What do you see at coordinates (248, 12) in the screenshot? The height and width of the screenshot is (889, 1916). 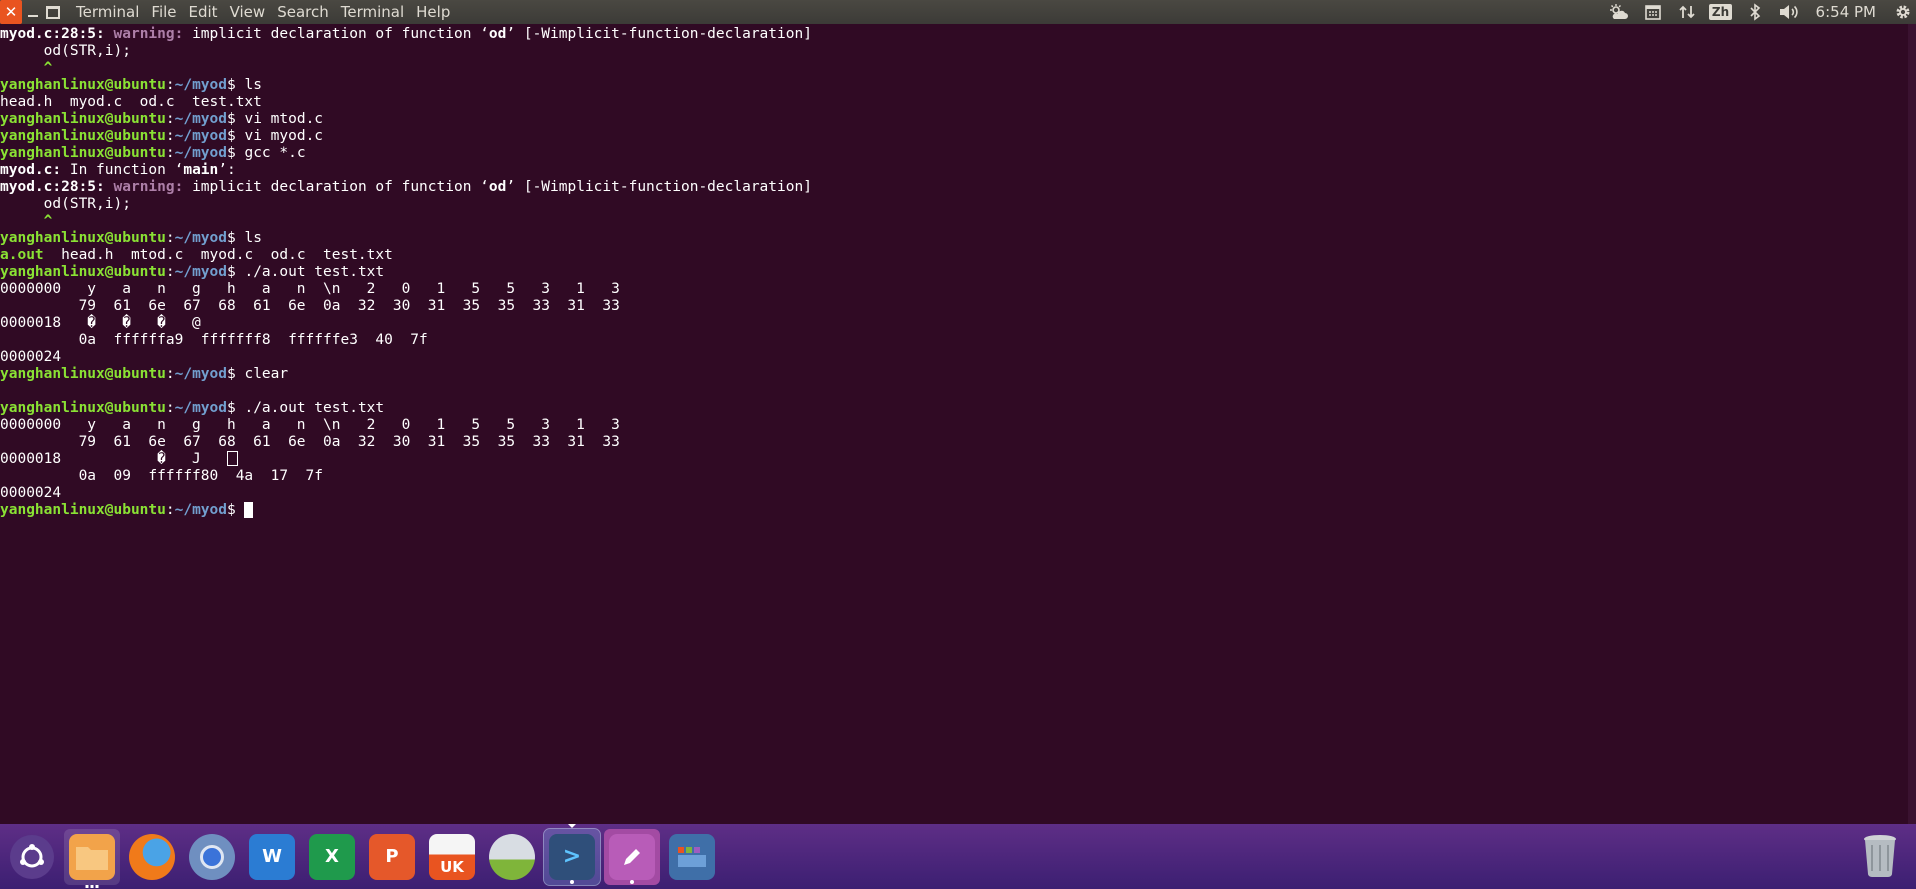 I see `menu-view: View` at bounding box center [248, 12].